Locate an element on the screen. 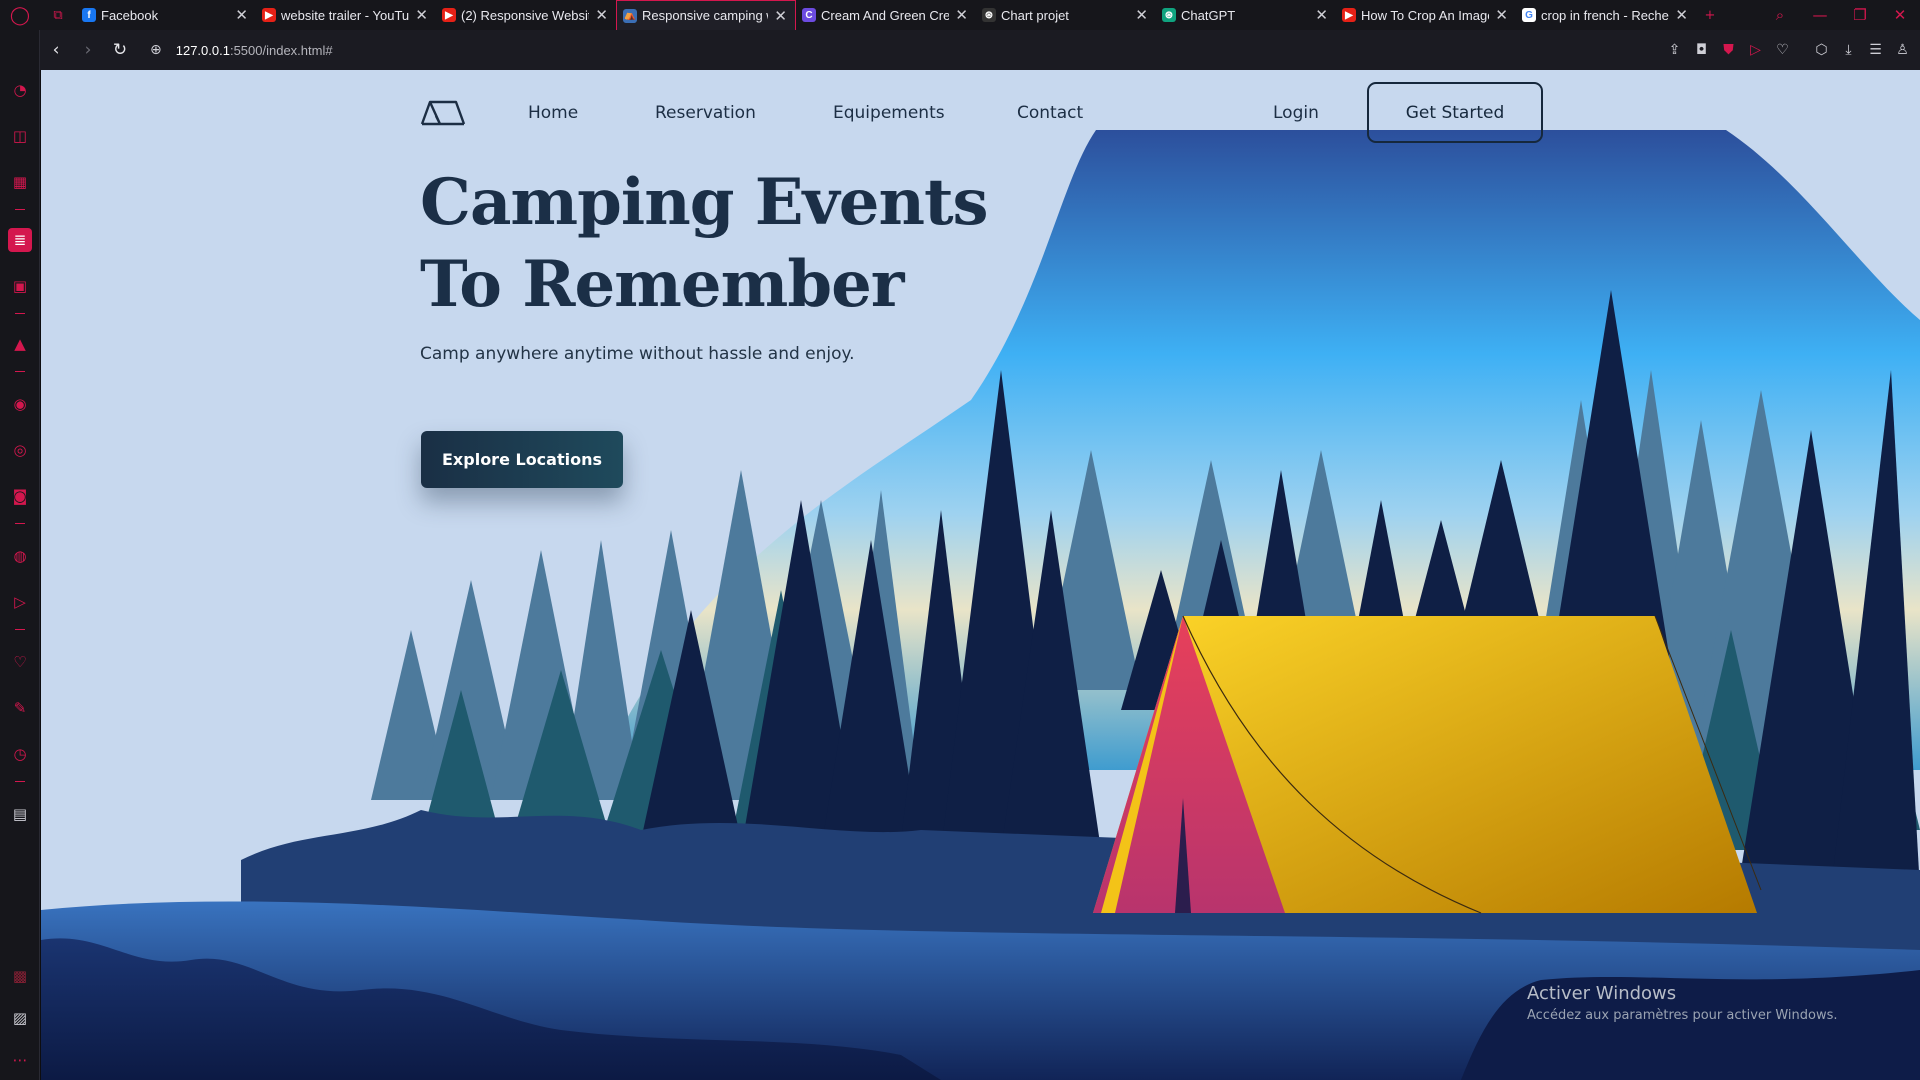  browser-tab: ▶ How To Crop An Image ✕ is located at coordinates (1426, 15).